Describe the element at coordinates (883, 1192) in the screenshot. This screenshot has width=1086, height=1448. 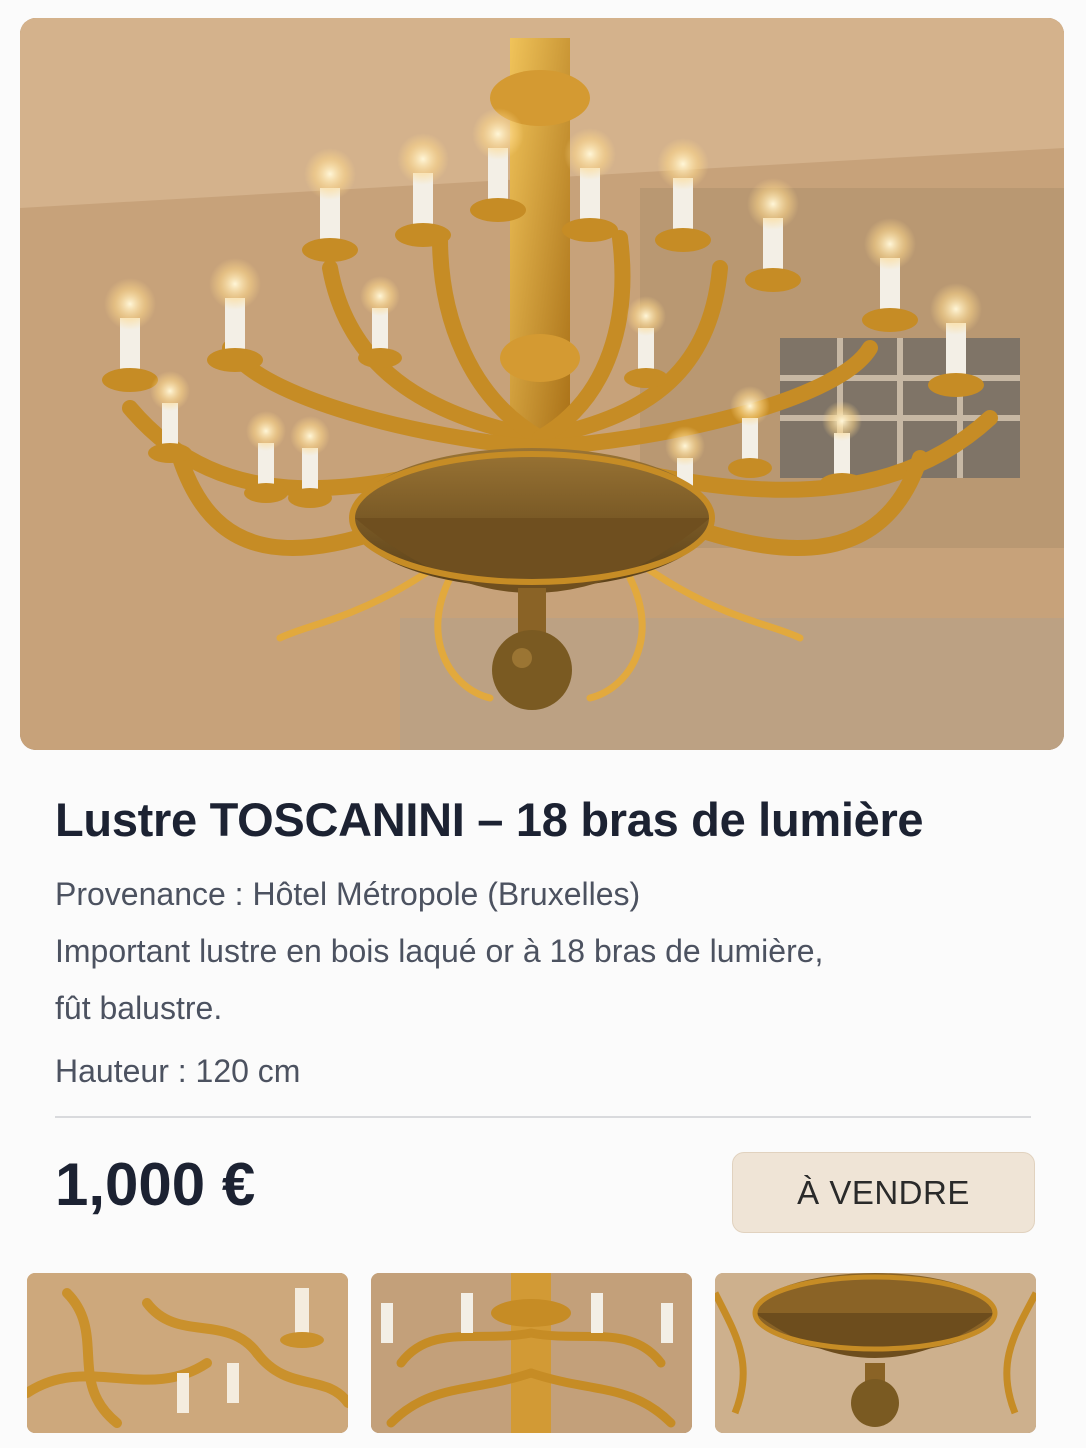
I see `status-badge: À VENDRE` at that location.